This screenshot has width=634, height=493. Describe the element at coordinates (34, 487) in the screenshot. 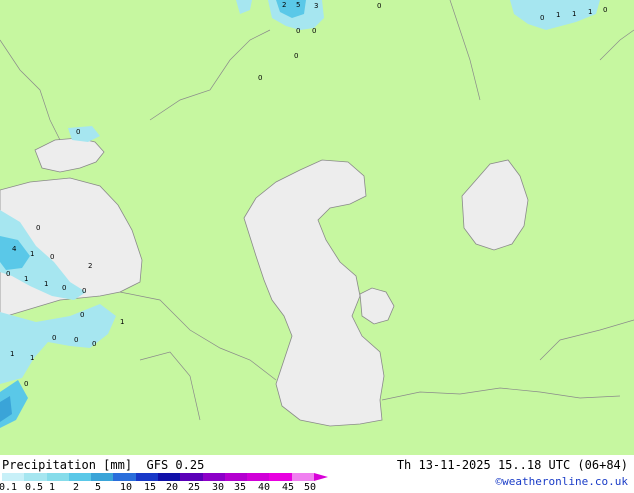

I see `legend-label: 0.5` at that location.